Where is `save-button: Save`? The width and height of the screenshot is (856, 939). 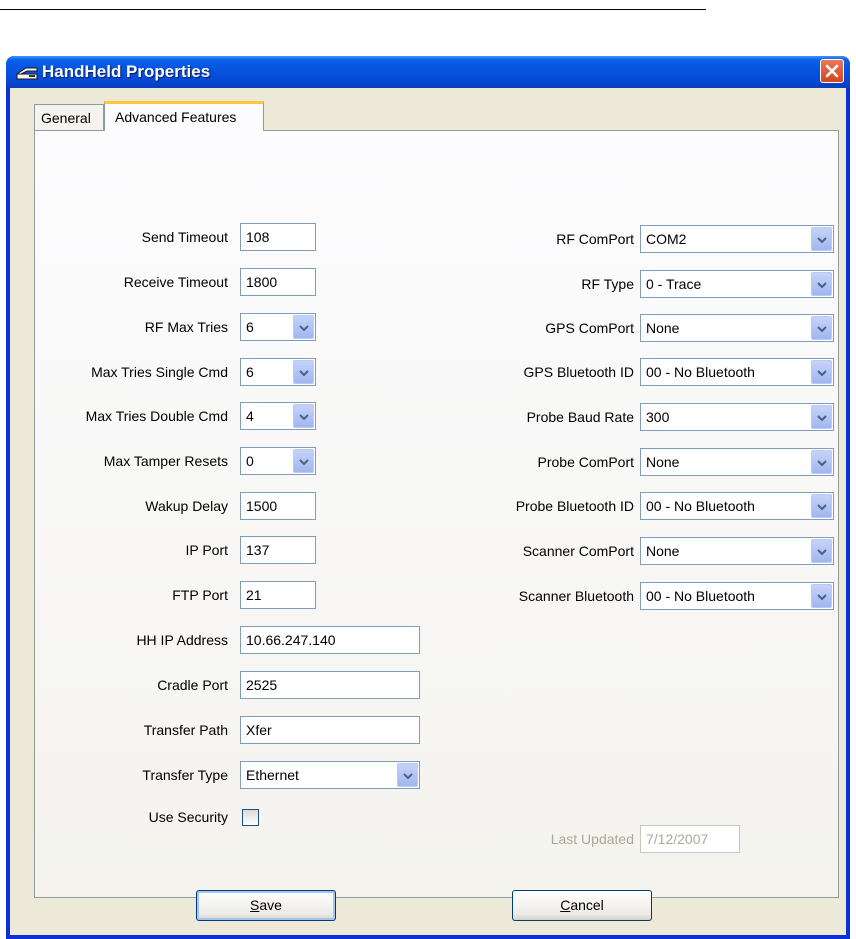
save-button: Save is located at coordinates (266, 905).